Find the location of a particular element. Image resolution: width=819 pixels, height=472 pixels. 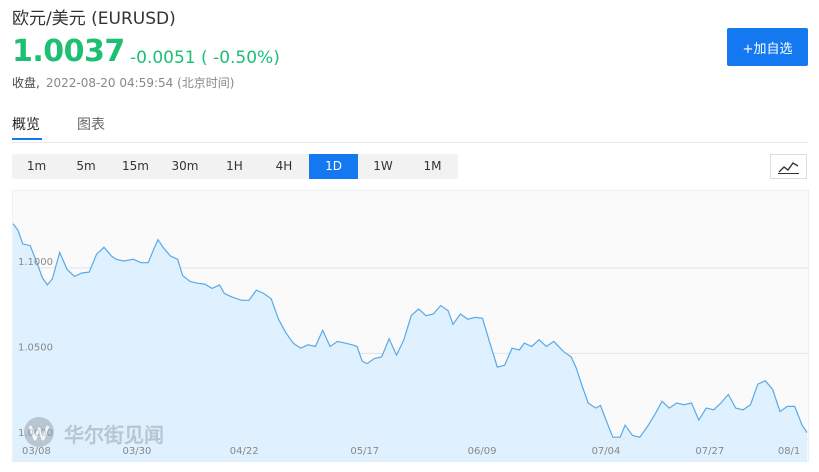

line-chart-icon is located at coordinates (788, 168).